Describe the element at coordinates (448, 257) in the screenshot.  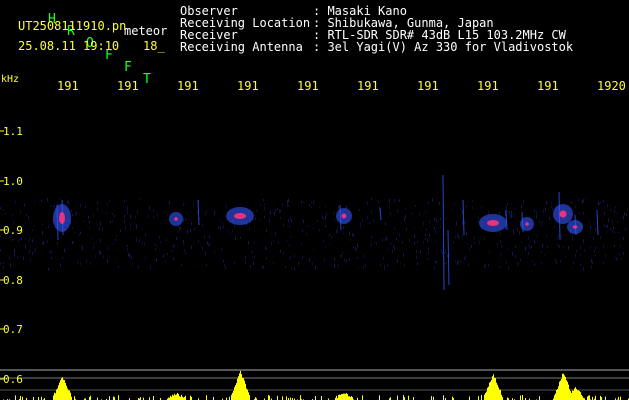
I see `meteor-trace` at that location.